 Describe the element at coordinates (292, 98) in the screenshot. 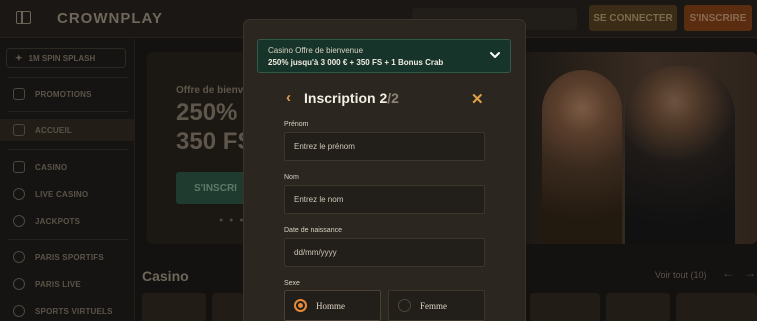

I see `back-arrow-icon: ‹` at that location.